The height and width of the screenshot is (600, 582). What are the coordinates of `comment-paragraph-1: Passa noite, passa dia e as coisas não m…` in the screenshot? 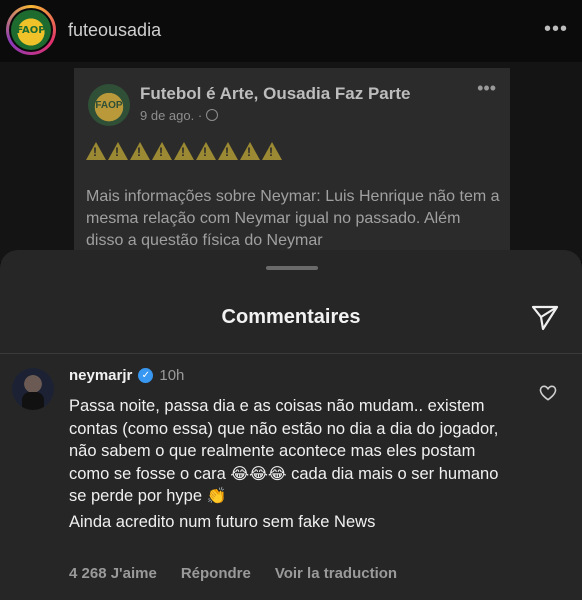 It's located at (284, 451).